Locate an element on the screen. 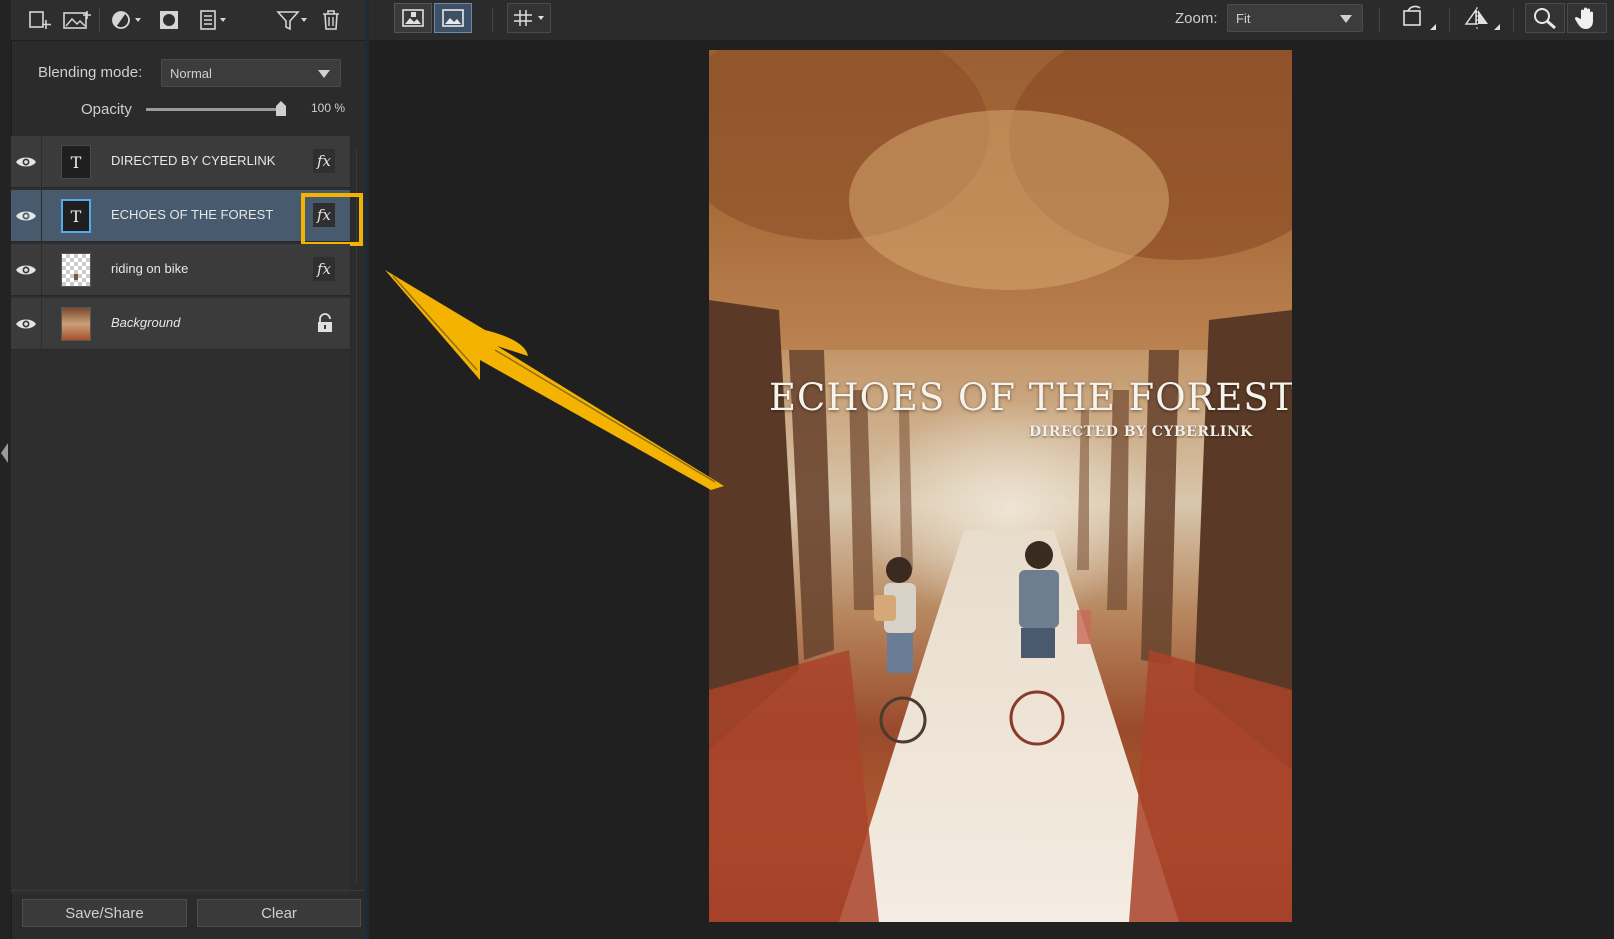  image-layer-thumbnail is located at coordinates (76, 270).